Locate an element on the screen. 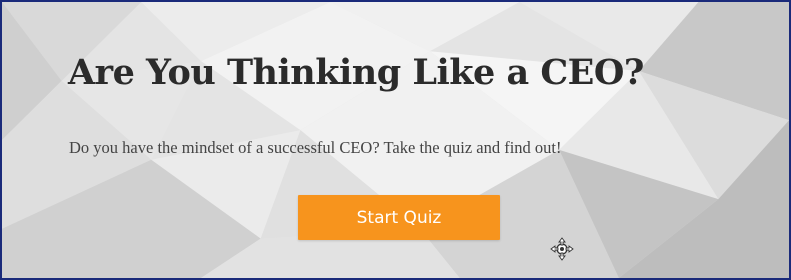  start-quiz-button: Start Quiz is located at coordinates (399, 217).